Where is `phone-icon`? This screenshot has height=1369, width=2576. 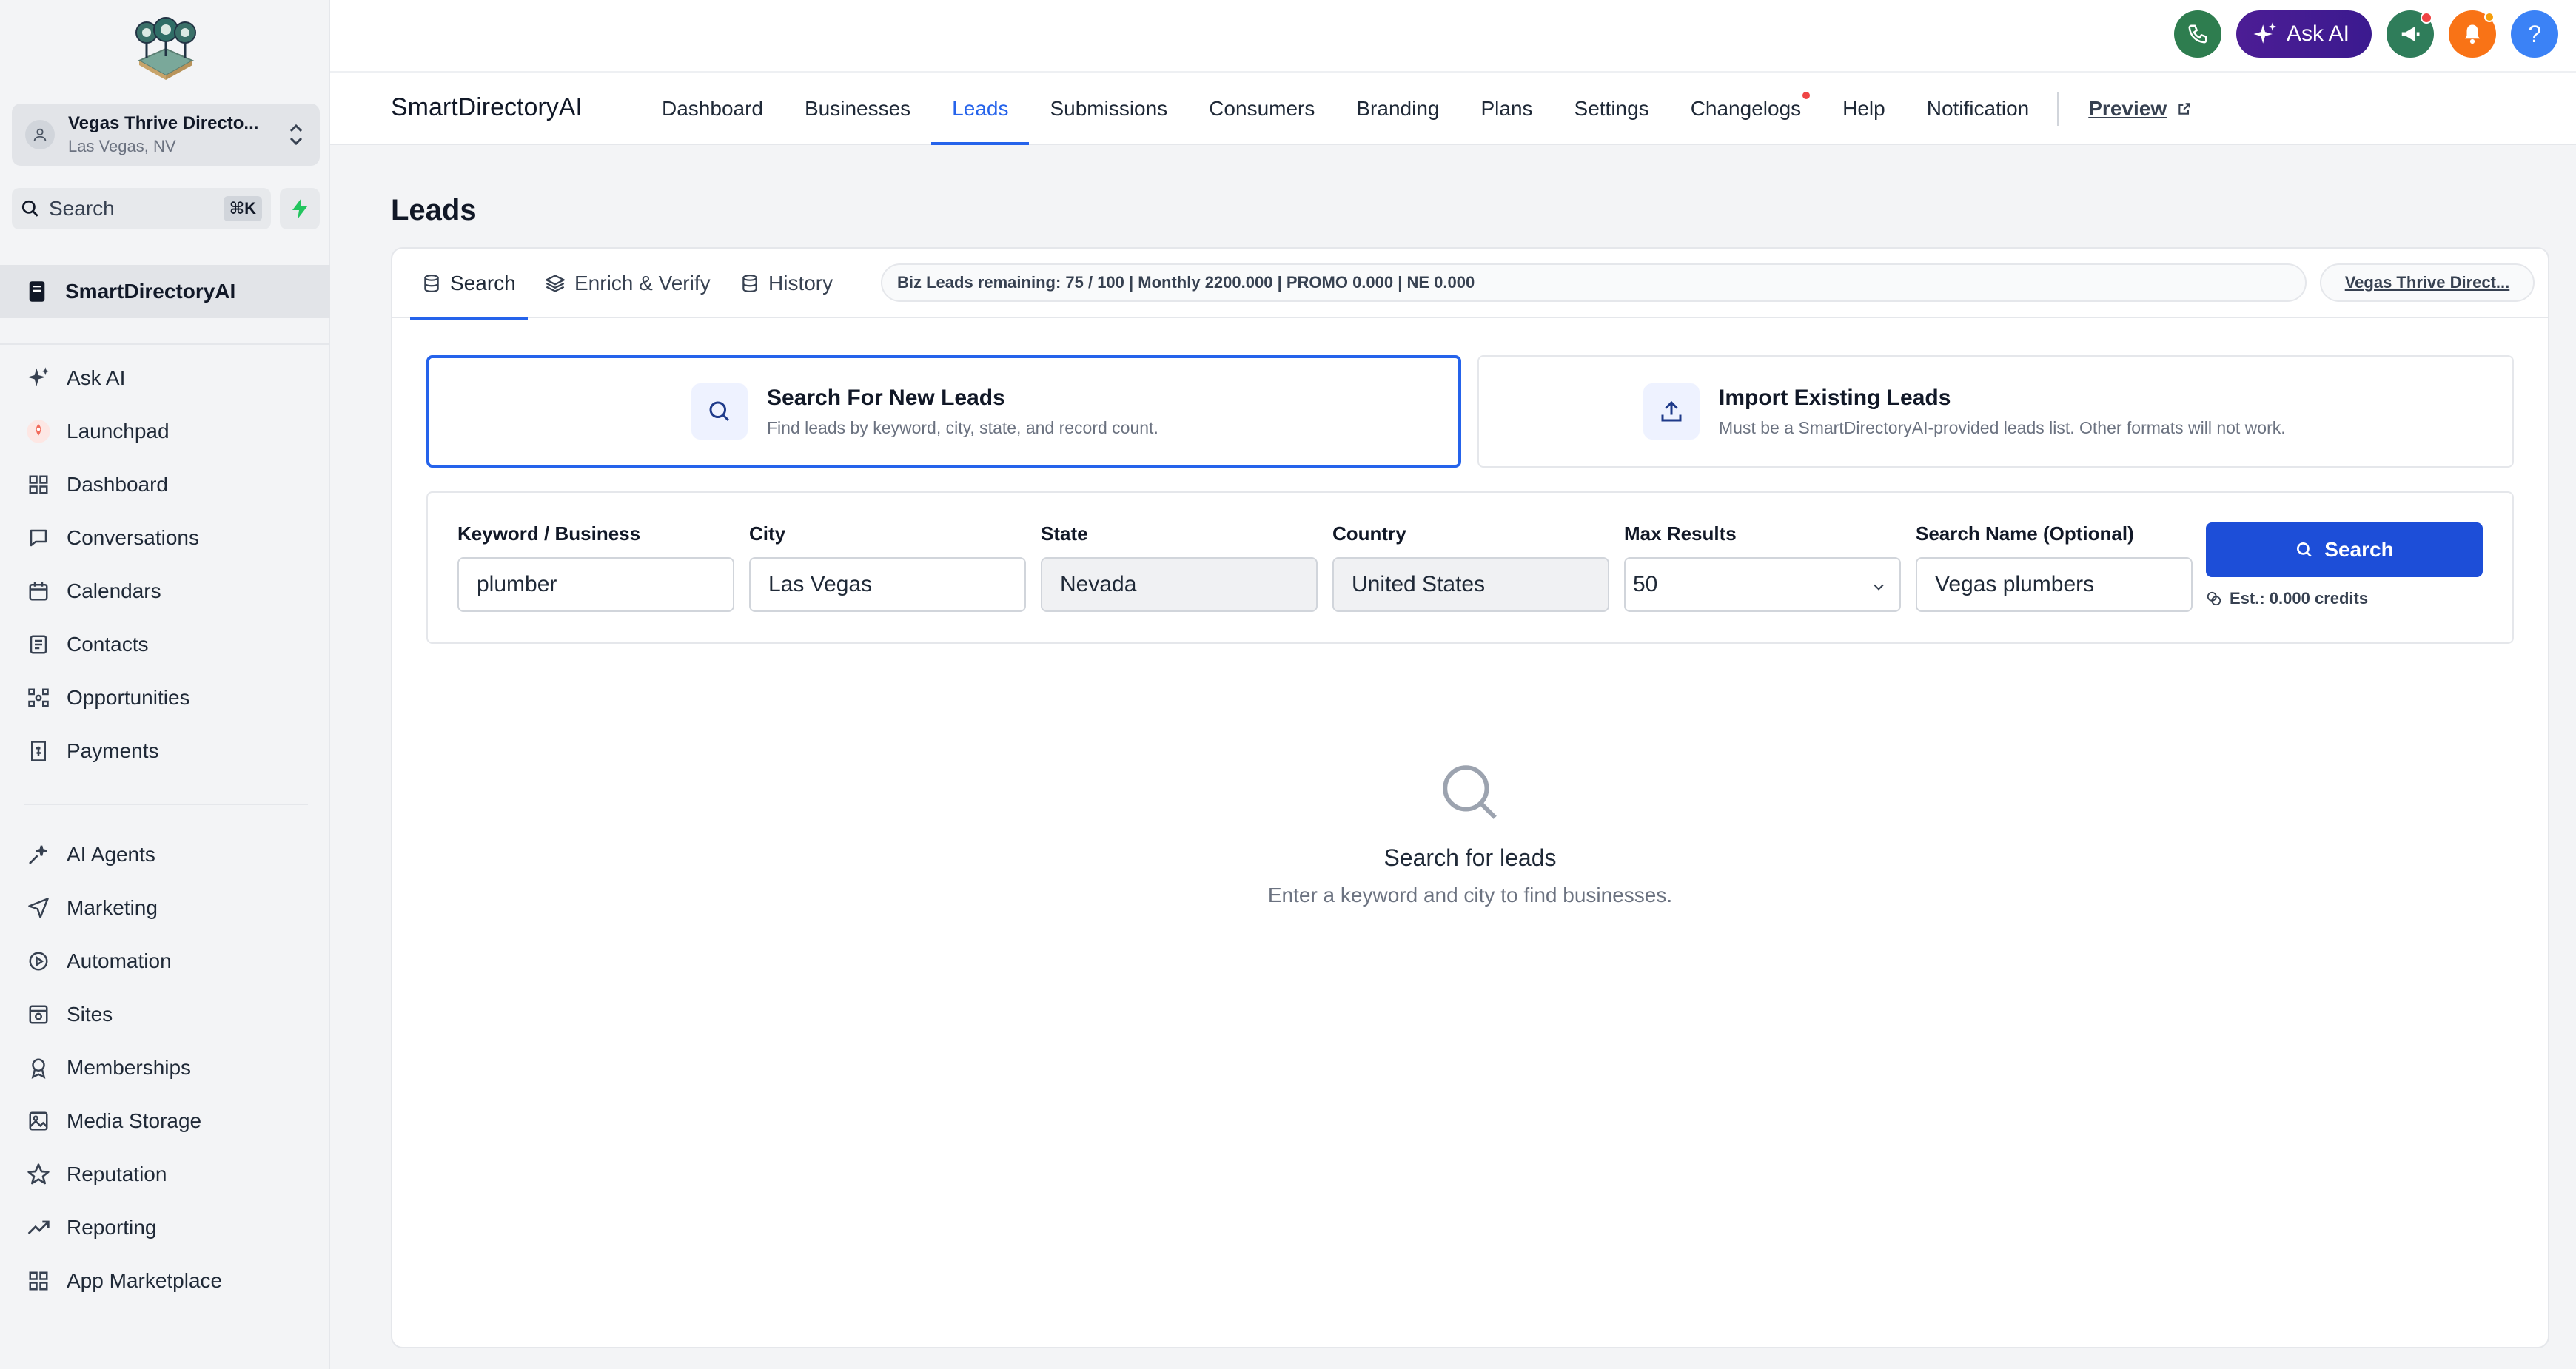 phone-icon is located at coordinates (2197, 34).